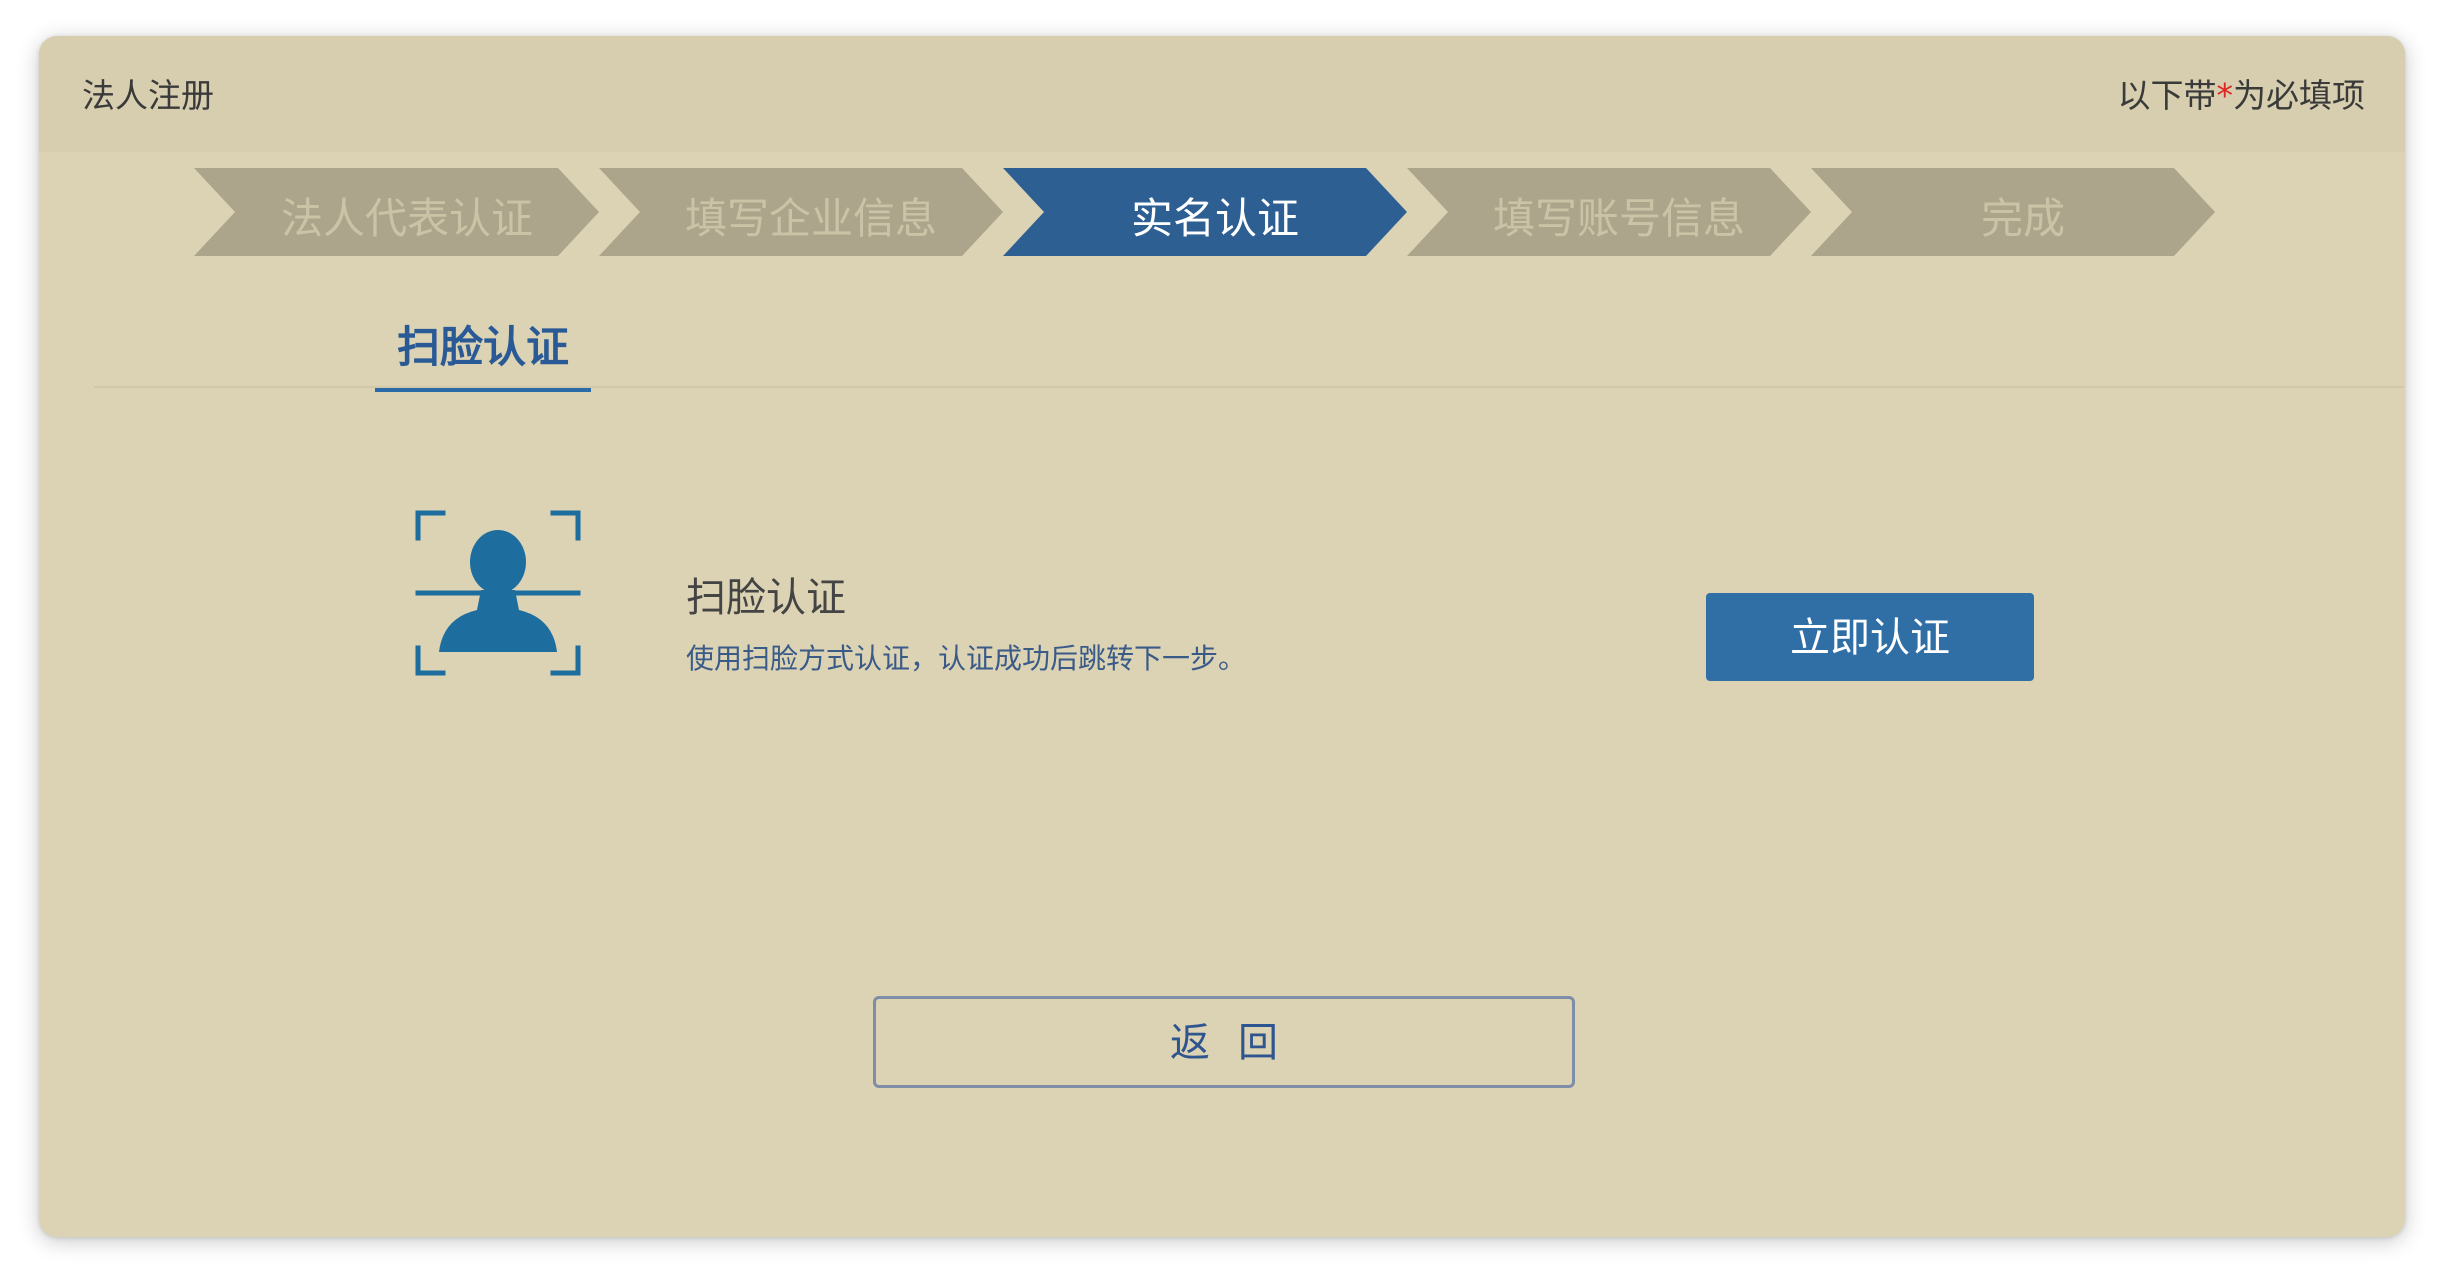 The height and width of the screenshot is (1274, 2440). What do you see at coordinates (406, 218) in the screenshot?
I see `step-legal-rep-verification: 法人代表认证` at bounding box center [406, 218].